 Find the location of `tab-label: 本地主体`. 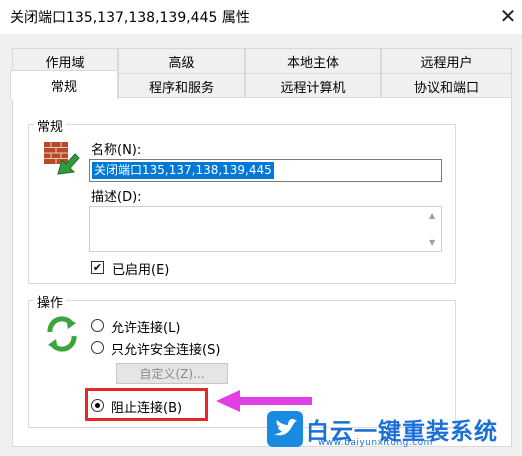

tab-label: 本地主体 is located at coordinates (312, 63).